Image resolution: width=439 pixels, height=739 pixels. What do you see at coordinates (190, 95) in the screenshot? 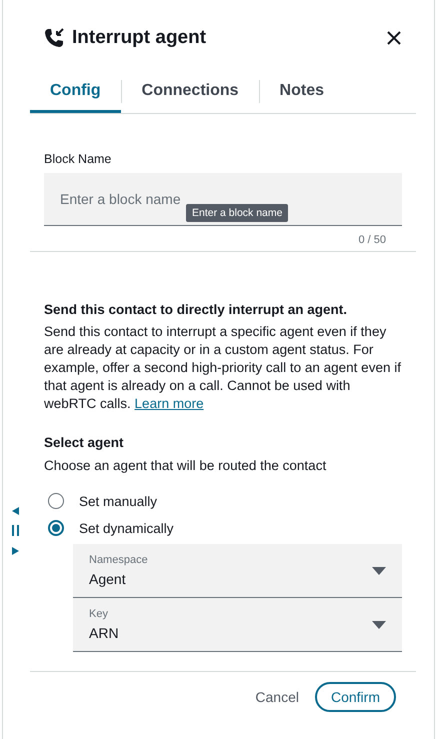
I see `tab: Connections` at bounding box center [190, 95].